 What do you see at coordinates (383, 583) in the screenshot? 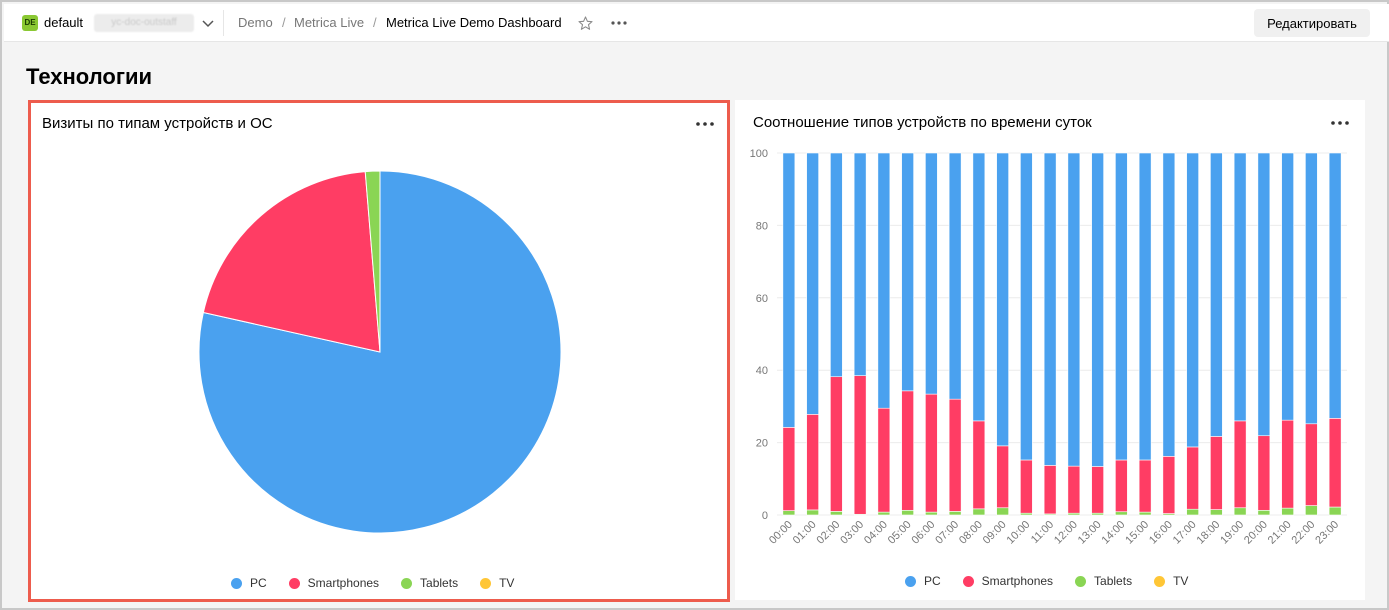
I see `pie-legend: PC Smartphones Tablets TV` at bounding box center [383, 583].